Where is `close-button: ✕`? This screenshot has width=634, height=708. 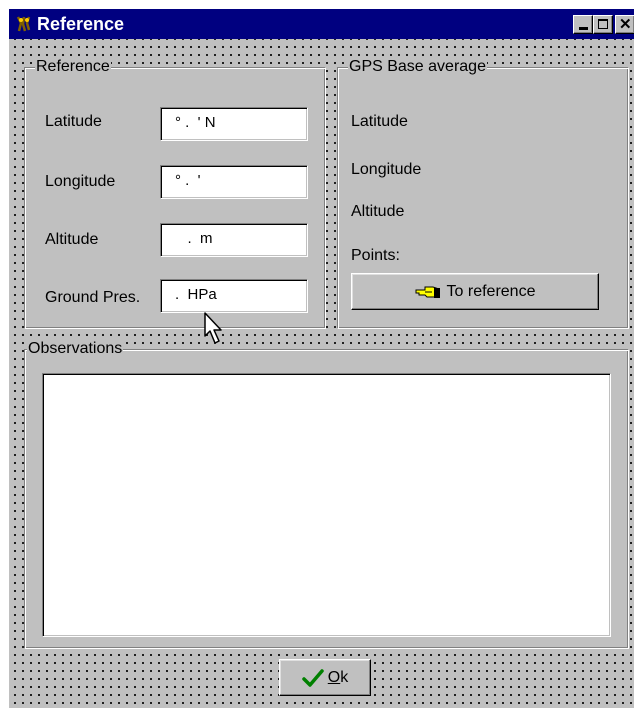 close-button: ✕ is located at coordinates (624, 24).